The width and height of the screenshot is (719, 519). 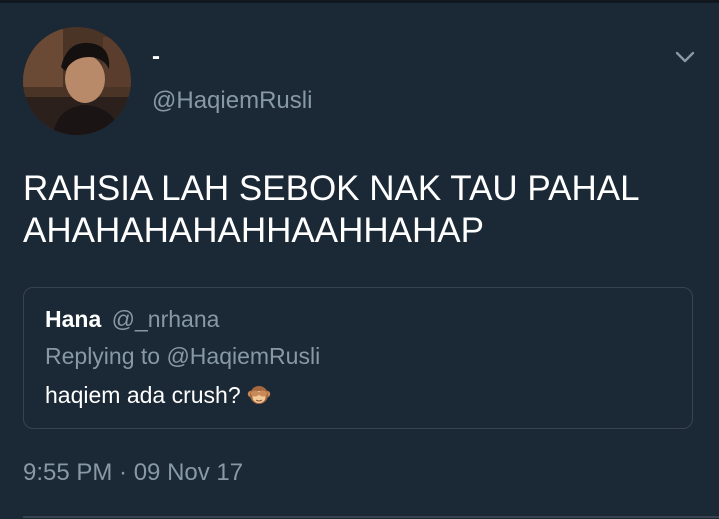 What do you see at coordinates (183, 356) in the screenshot?
I see `replying-to-label: Replying to @HaqiemRusli` at bounding box center [183, 356].